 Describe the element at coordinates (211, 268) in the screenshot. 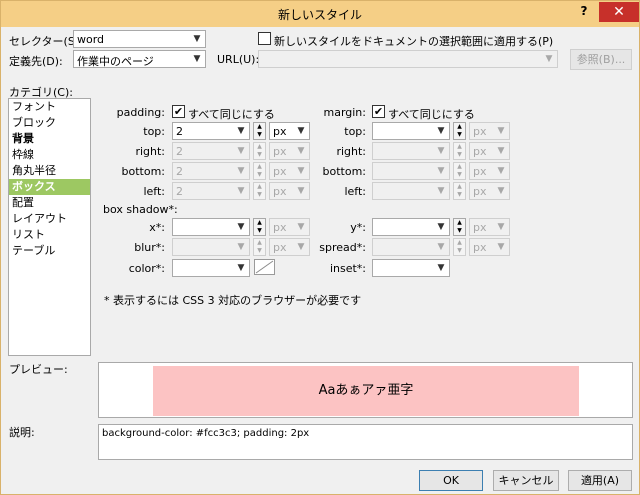

I see `shadow-color-combo: ▼` at that location.